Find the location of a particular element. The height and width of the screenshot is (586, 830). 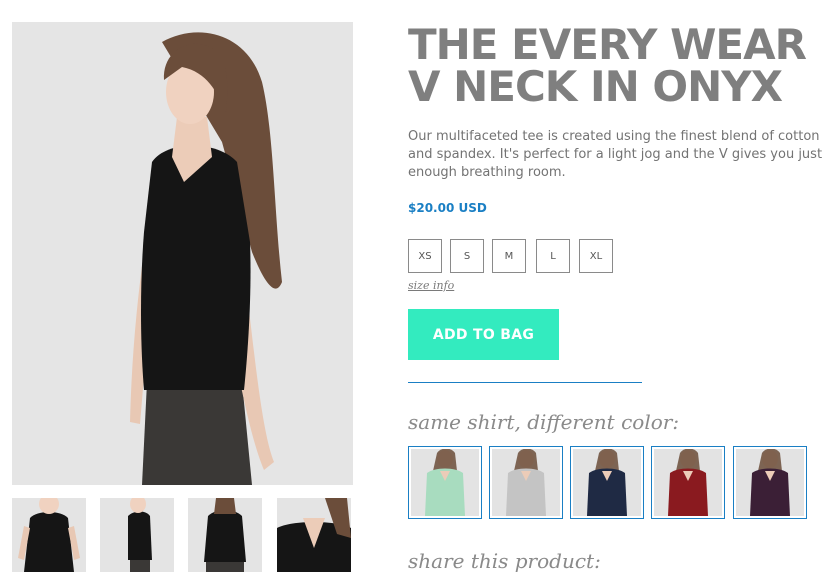

thumbnail-back-image is located at coordinates (225, 535).